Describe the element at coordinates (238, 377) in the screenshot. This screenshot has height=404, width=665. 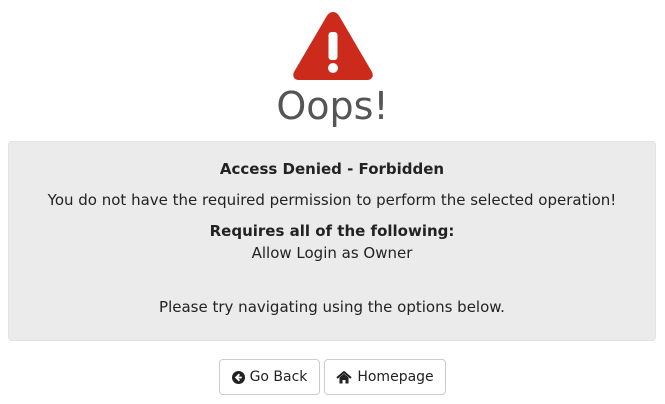
I see `arrow-circle-left-icon` at that location.